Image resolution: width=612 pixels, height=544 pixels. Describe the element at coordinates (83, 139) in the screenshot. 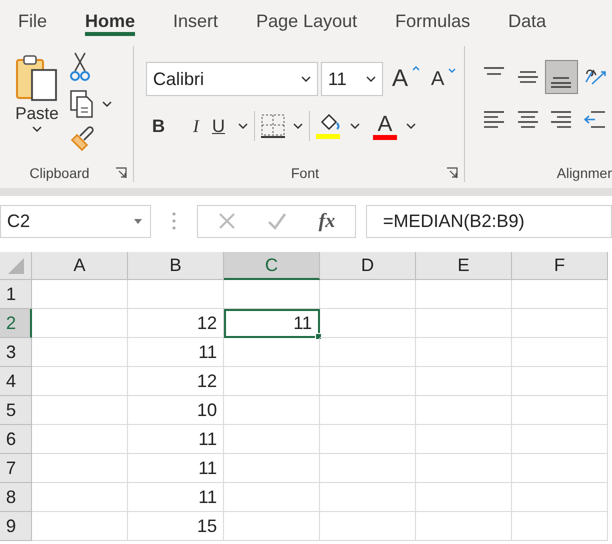

I see `format-painter-icon` at that location.